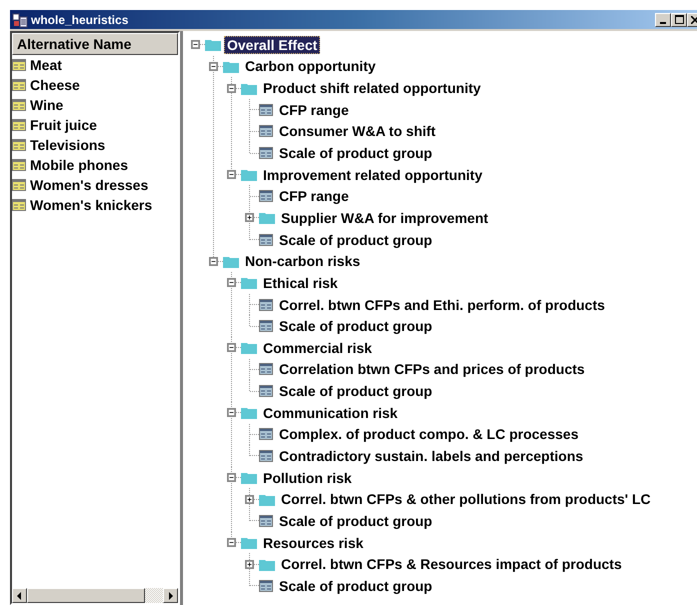  What do you see at coordinates (429, 434) in the screenshot?
I see `tree-item: Complex. of product compo. & LC processes` at bounding box center [429, 434].